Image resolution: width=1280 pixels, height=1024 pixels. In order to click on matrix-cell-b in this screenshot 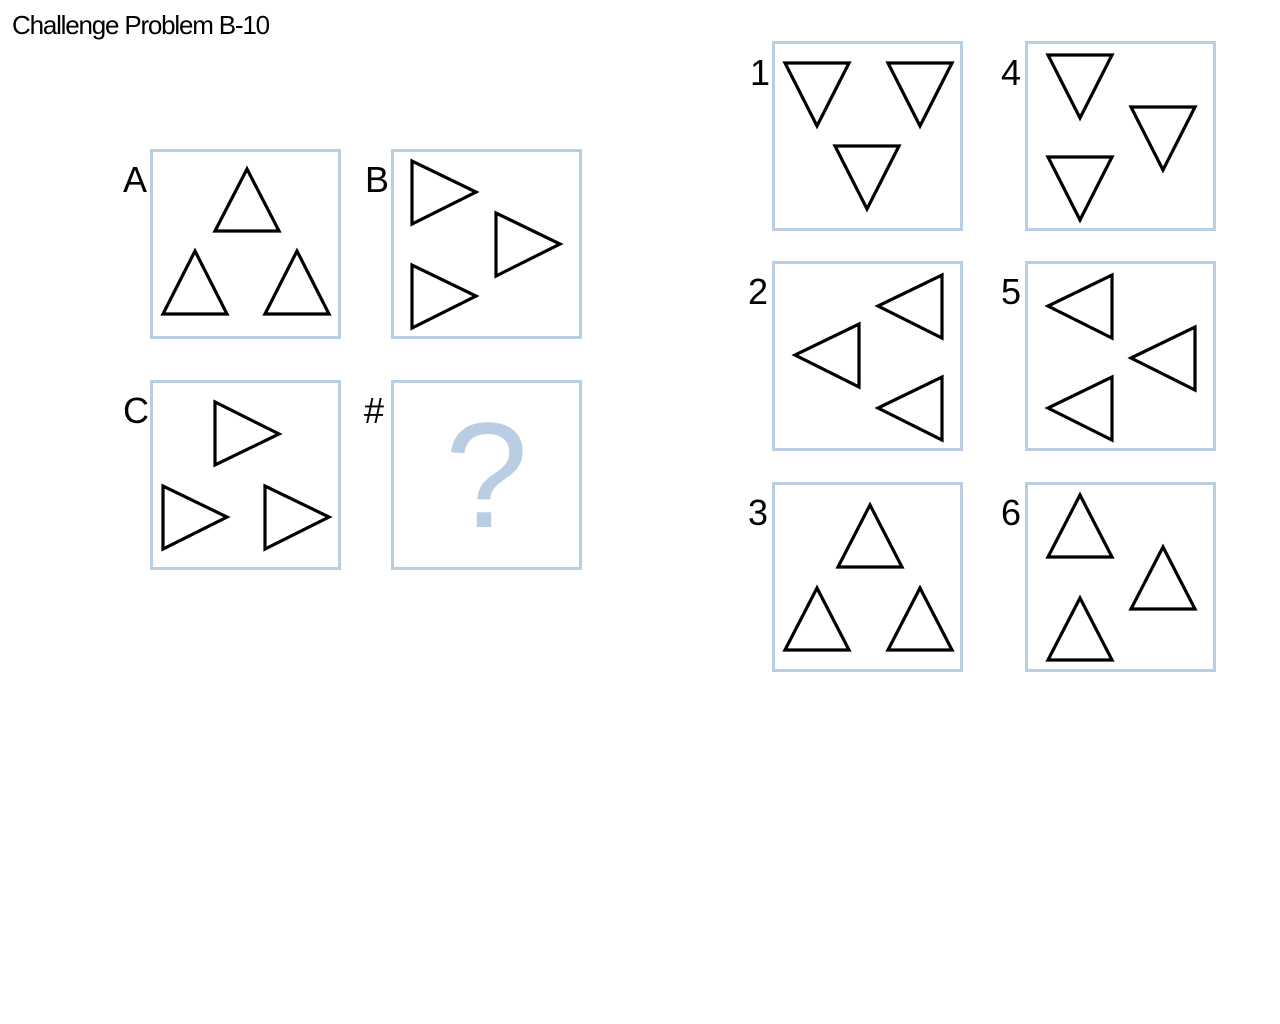, I will do `click(486, 244)`.